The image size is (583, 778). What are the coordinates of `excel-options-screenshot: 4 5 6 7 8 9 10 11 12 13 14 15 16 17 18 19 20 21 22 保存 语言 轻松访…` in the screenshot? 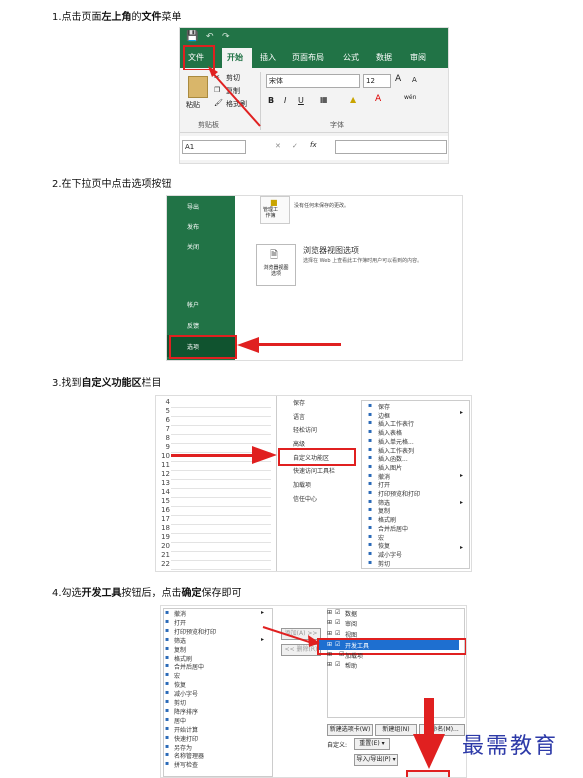 It's located at (313, 483).